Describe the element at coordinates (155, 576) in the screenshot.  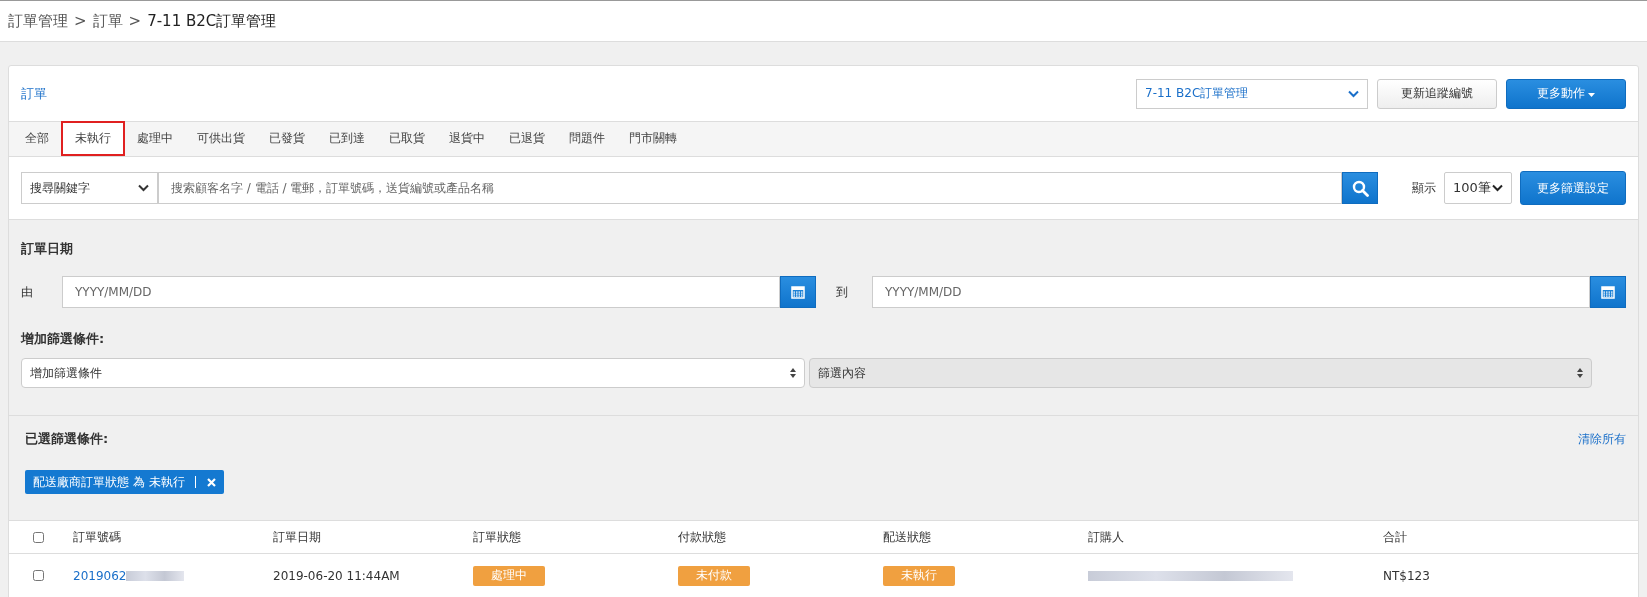
I see `redacted-block` at that location.